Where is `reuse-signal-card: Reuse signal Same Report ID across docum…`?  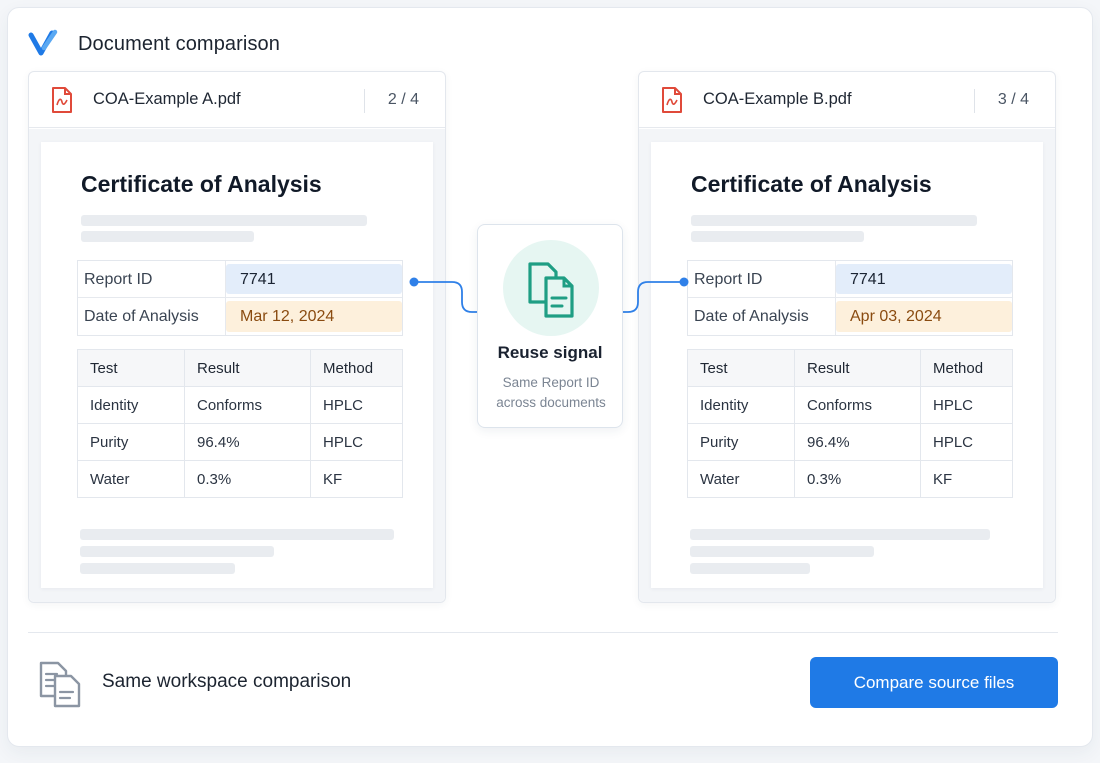
reuse-signal-card: Reuse signal Same Report ID across docum… is located at coordinates (550, 326).